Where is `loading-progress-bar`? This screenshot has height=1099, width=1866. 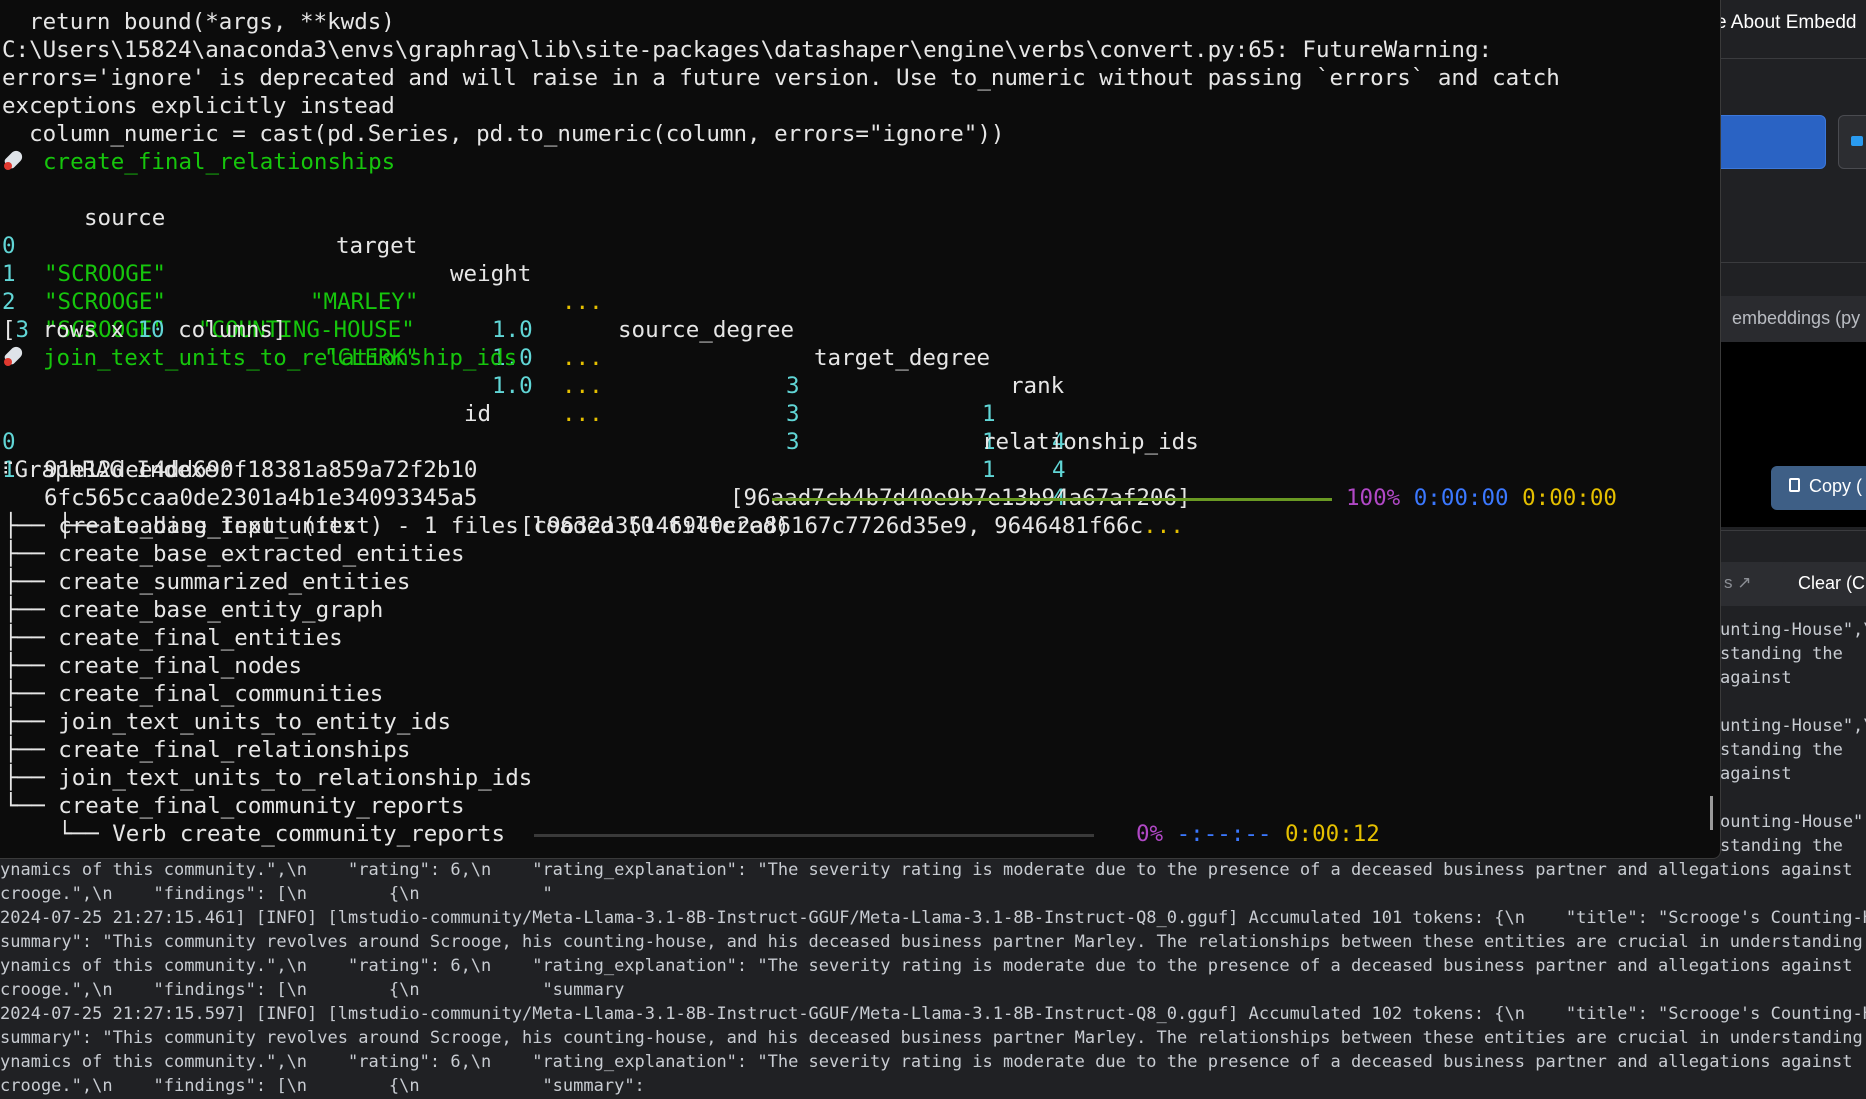 loading-progress-bar is located at coordinates (1052, 499).